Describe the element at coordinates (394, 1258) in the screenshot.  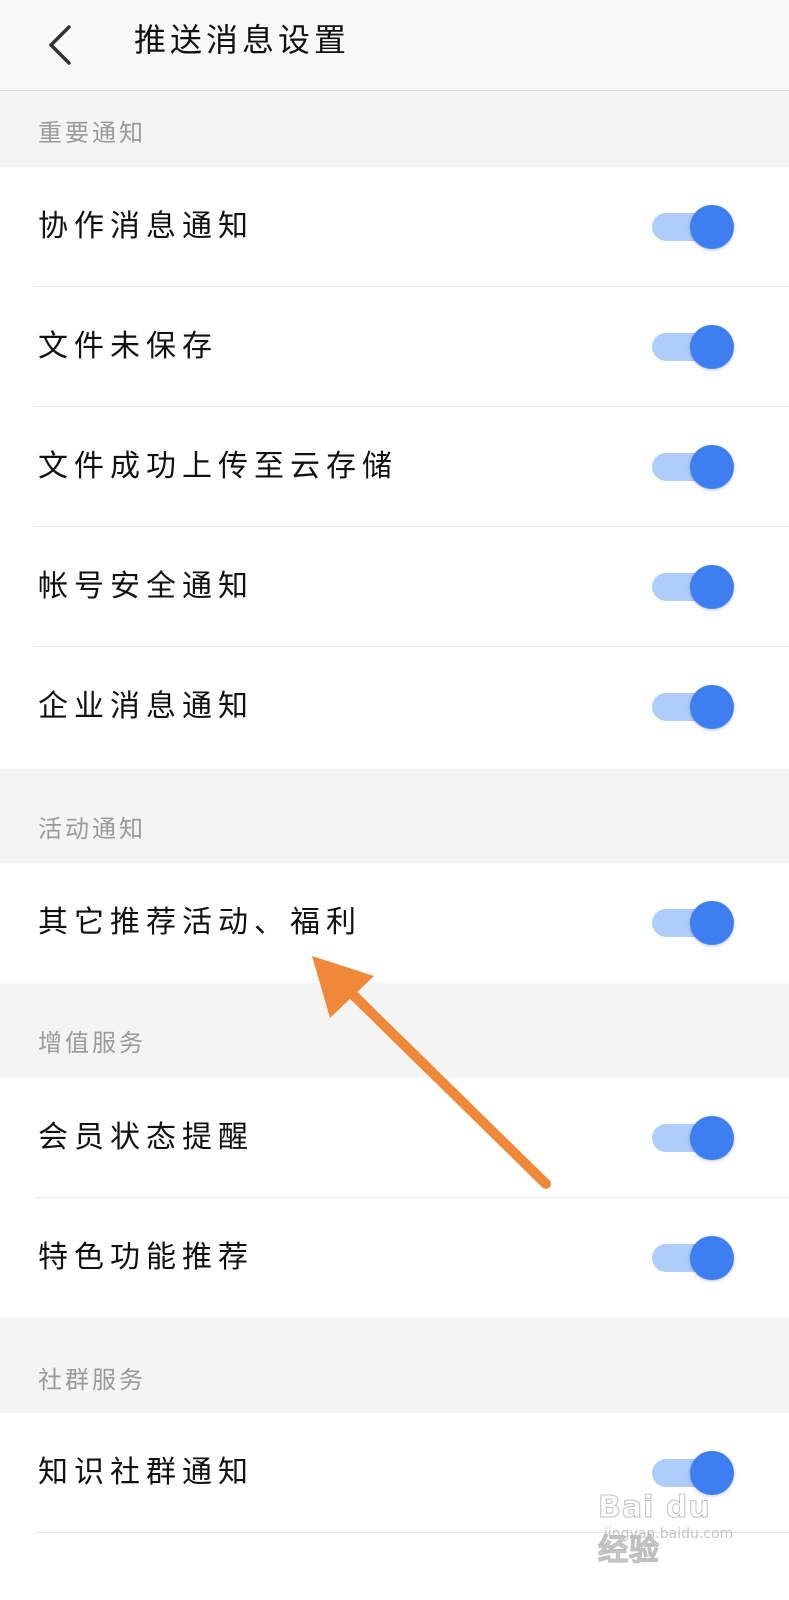
I see `setting-row-feature-recommend: 特色功能推荐` at that location.